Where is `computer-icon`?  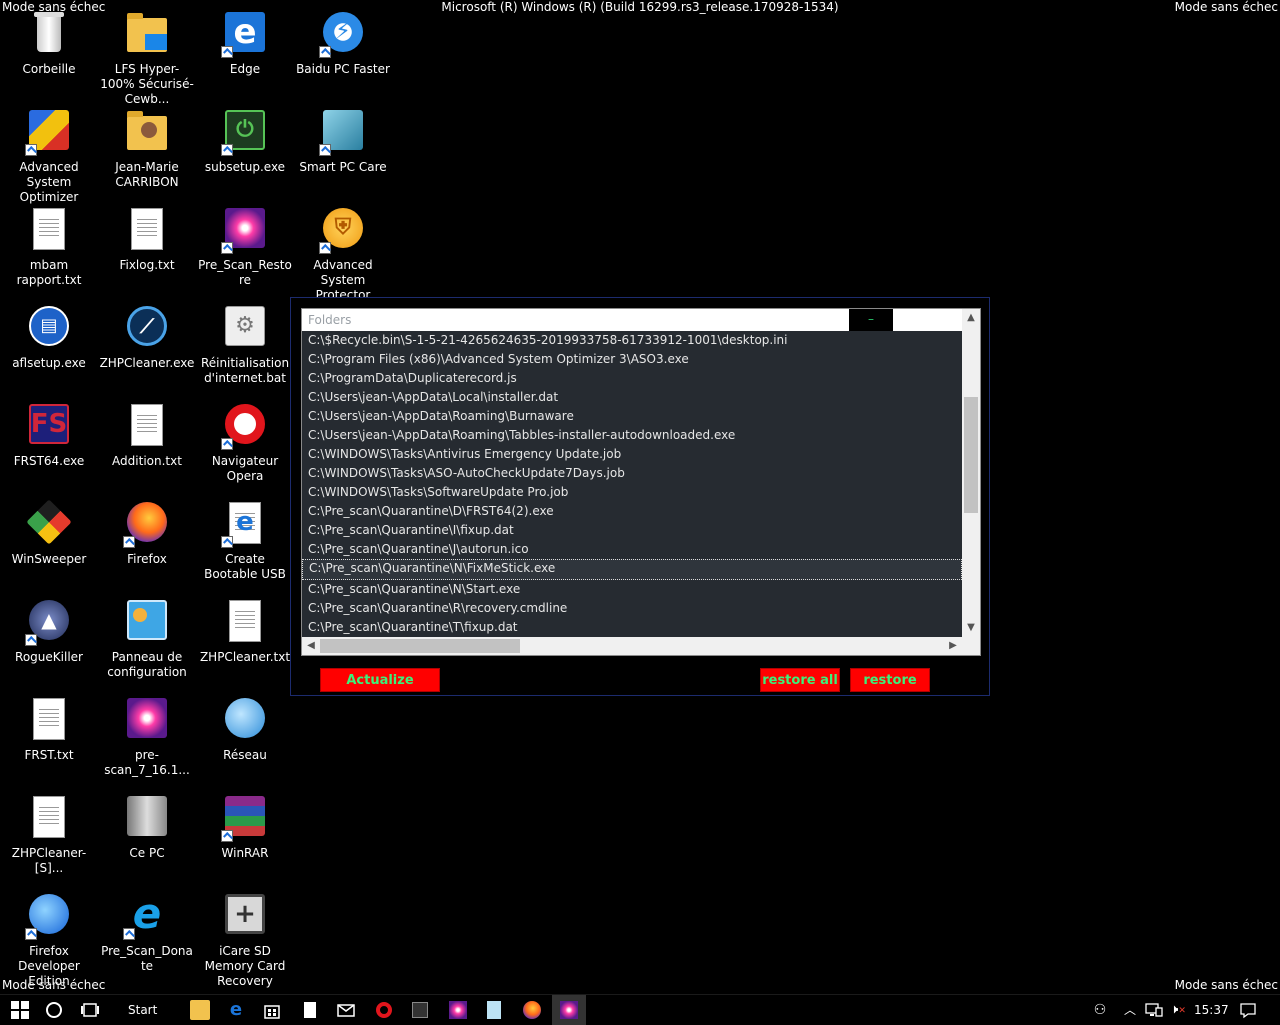 computer-icon is located at coordinates (147, 816).